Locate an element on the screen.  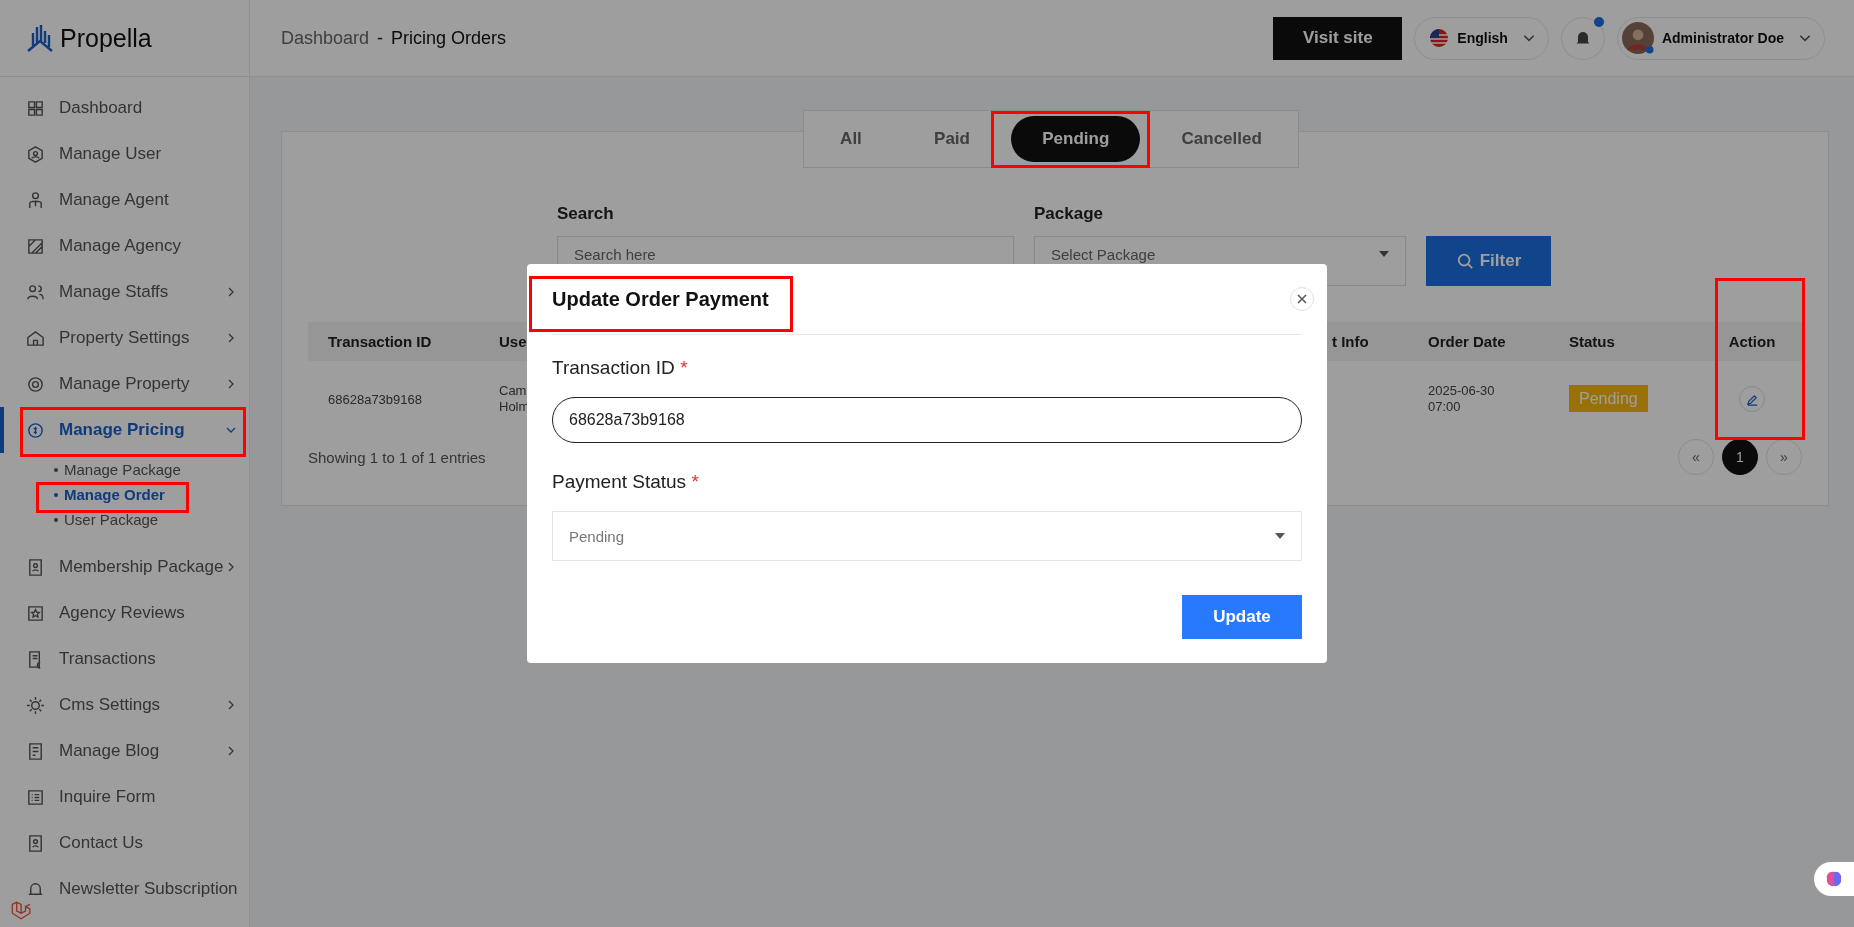
column-header: Status is located at coordinates (1592, 341).